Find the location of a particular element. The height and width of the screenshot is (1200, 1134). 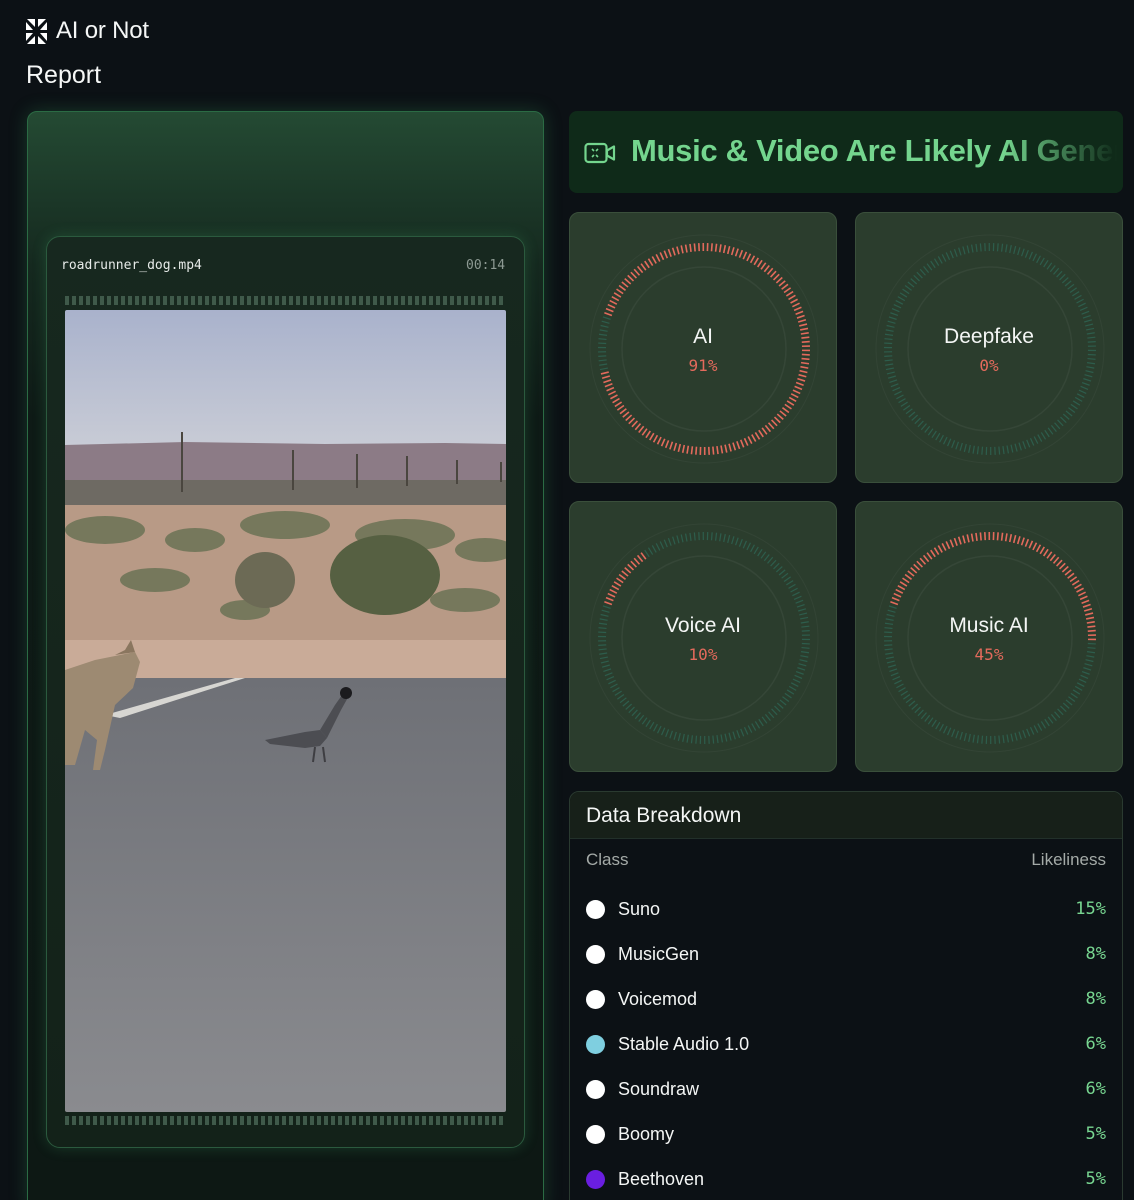

likeliness-value: 8% is located at coordinates (1095, 954).